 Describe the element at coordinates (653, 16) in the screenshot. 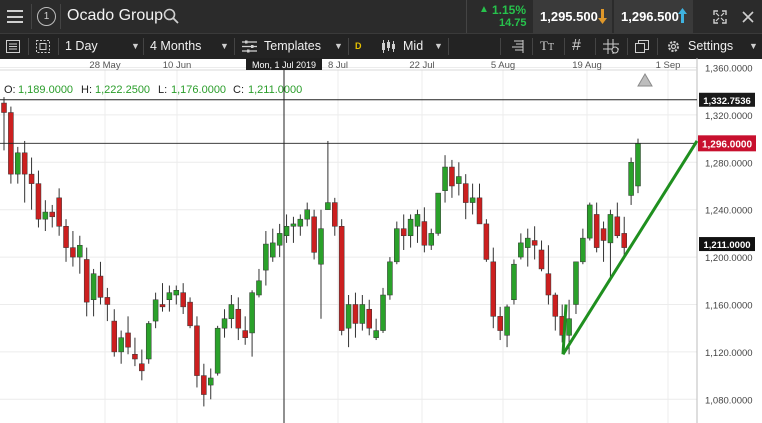

I see `buy-button: 1,296.500` at that location.